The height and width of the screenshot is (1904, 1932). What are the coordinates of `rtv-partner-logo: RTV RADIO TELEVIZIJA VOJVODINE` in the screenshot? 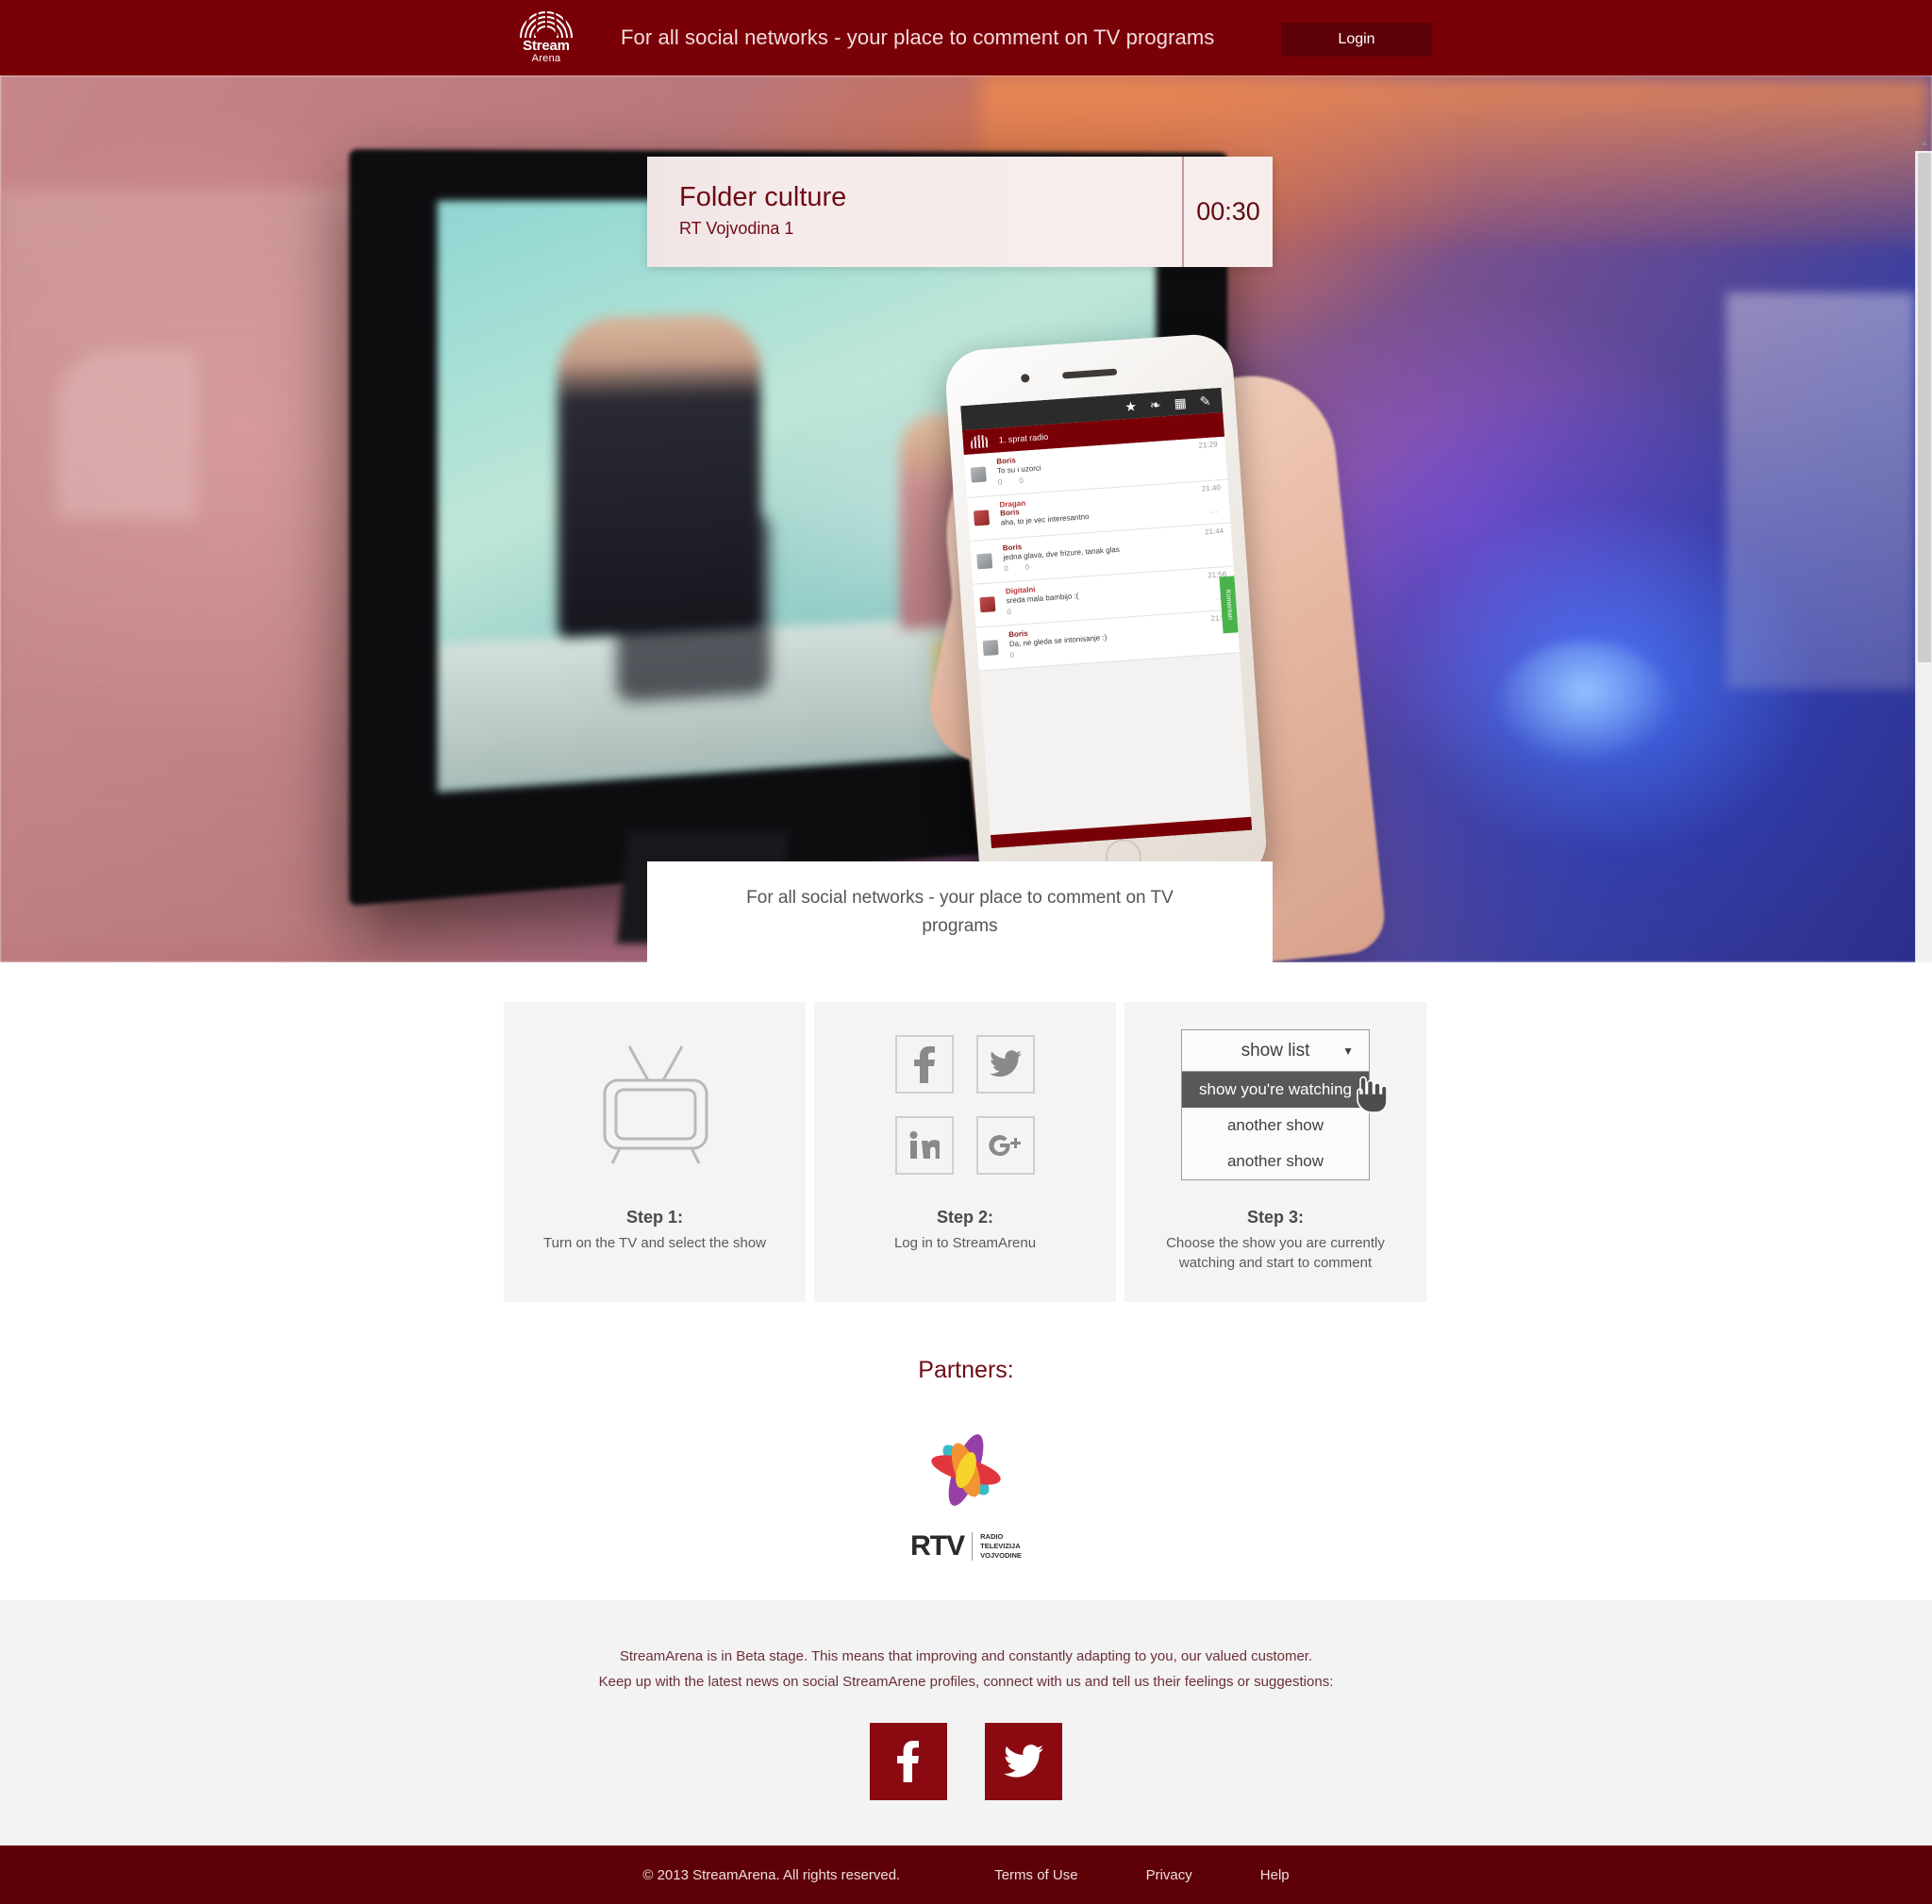 It's located at (966, 1490).